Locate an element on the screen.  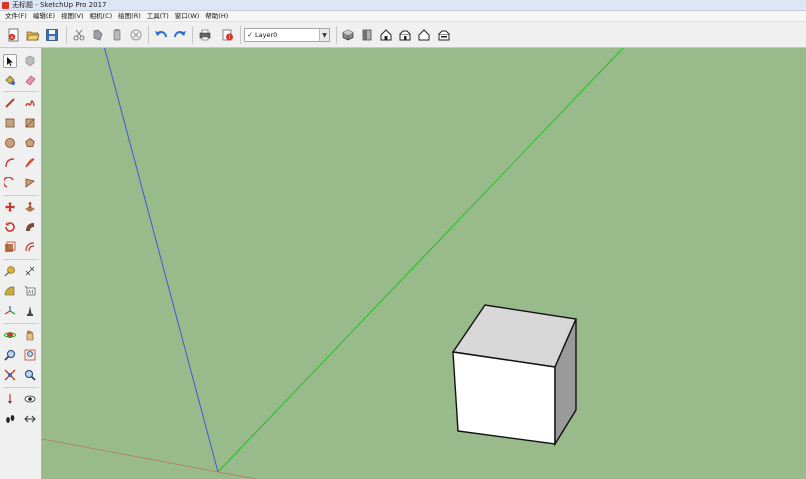
previous-view-tool-icon is located at coordinates (30, 375).